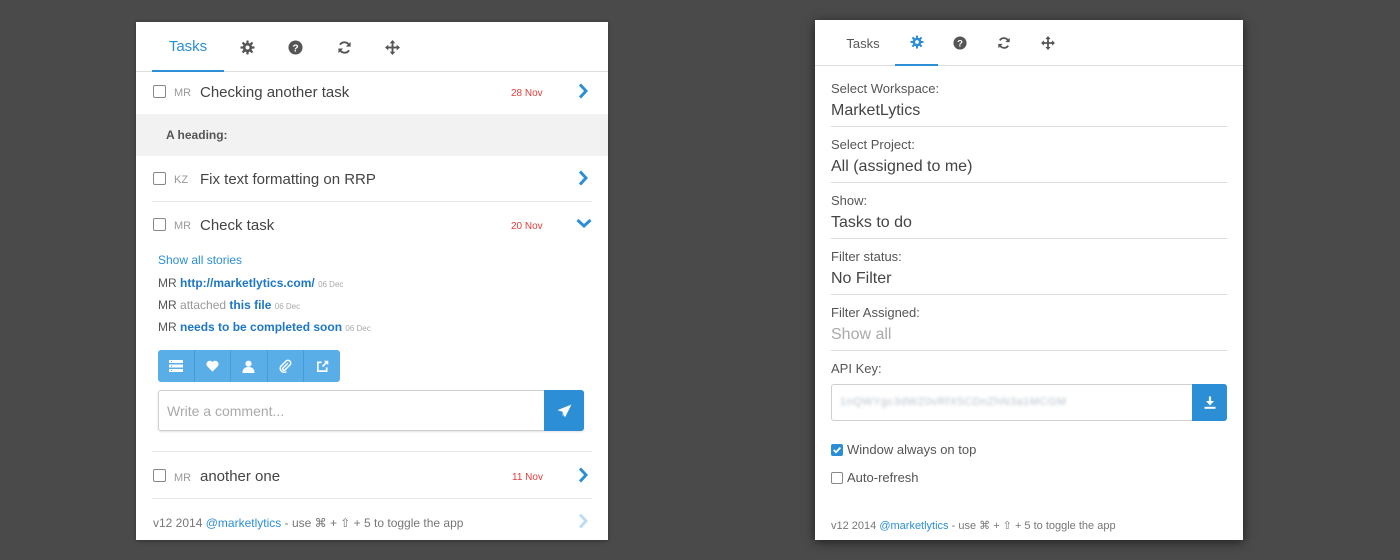 The image size is (1400, 560). I want to click on task-due-date: 20 Nov, so click(527, 226).